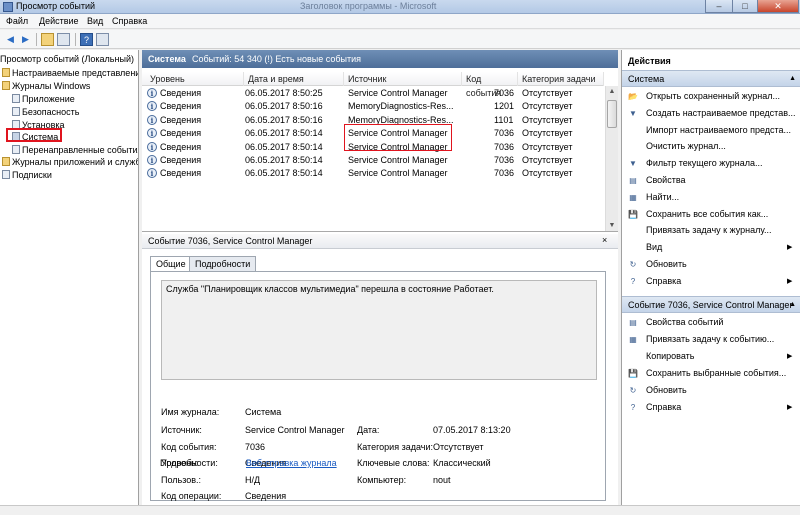 This screenshot has height=515, width=800. I want to click on column-category: Категория задачи, so click(561, 79).